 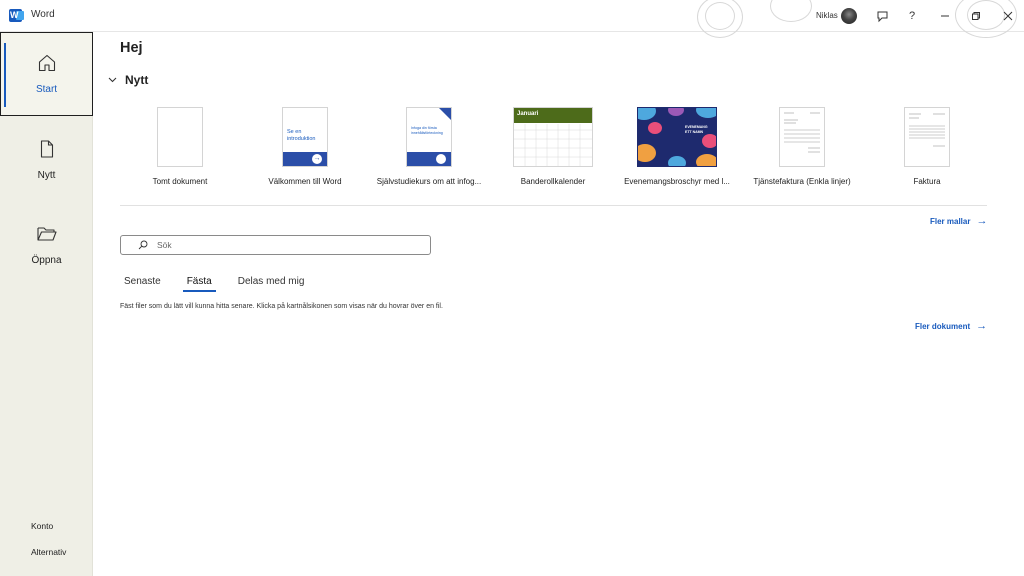 I want to click on nav-label: Öppna, so click(x=46, y=260).